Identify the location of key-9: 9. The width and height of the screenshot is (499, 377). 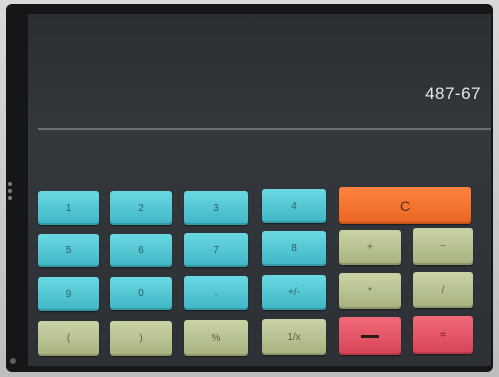
(68, 294).